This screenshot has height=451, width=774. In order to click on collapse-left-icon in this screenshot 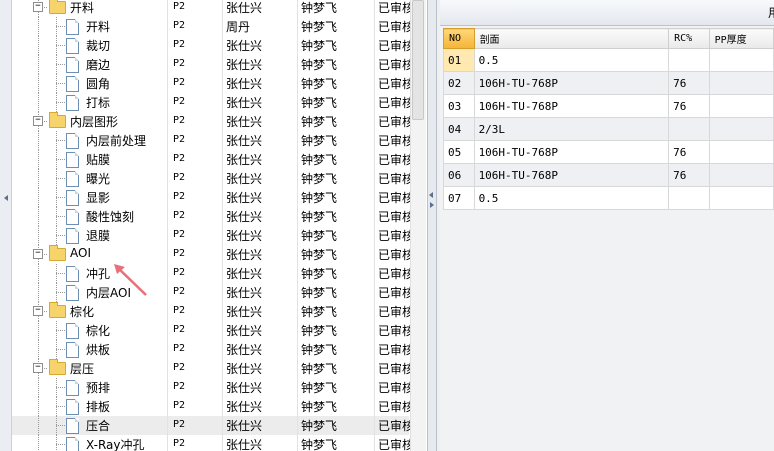, I will do `click(6, 198)`.